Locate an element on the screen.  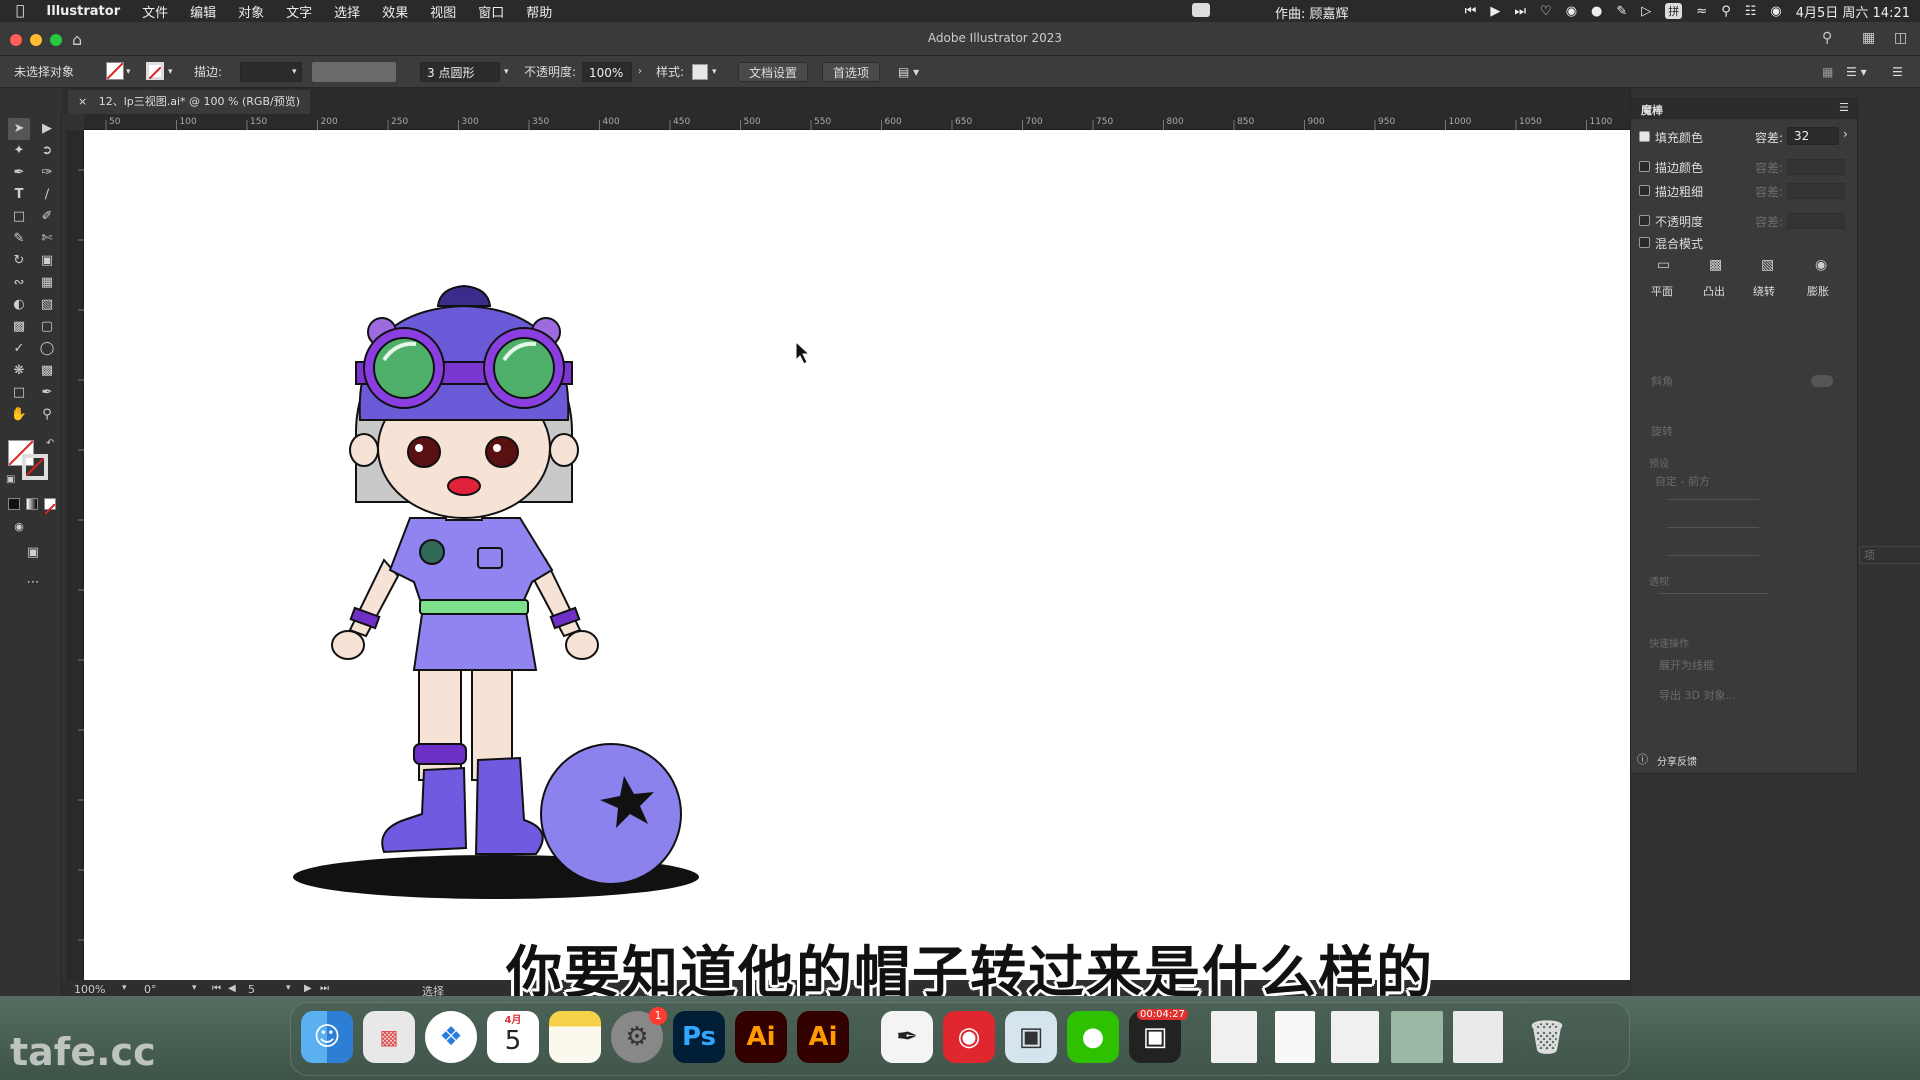
partial-panel-button: 项 is located at coordinates (1889, 555).